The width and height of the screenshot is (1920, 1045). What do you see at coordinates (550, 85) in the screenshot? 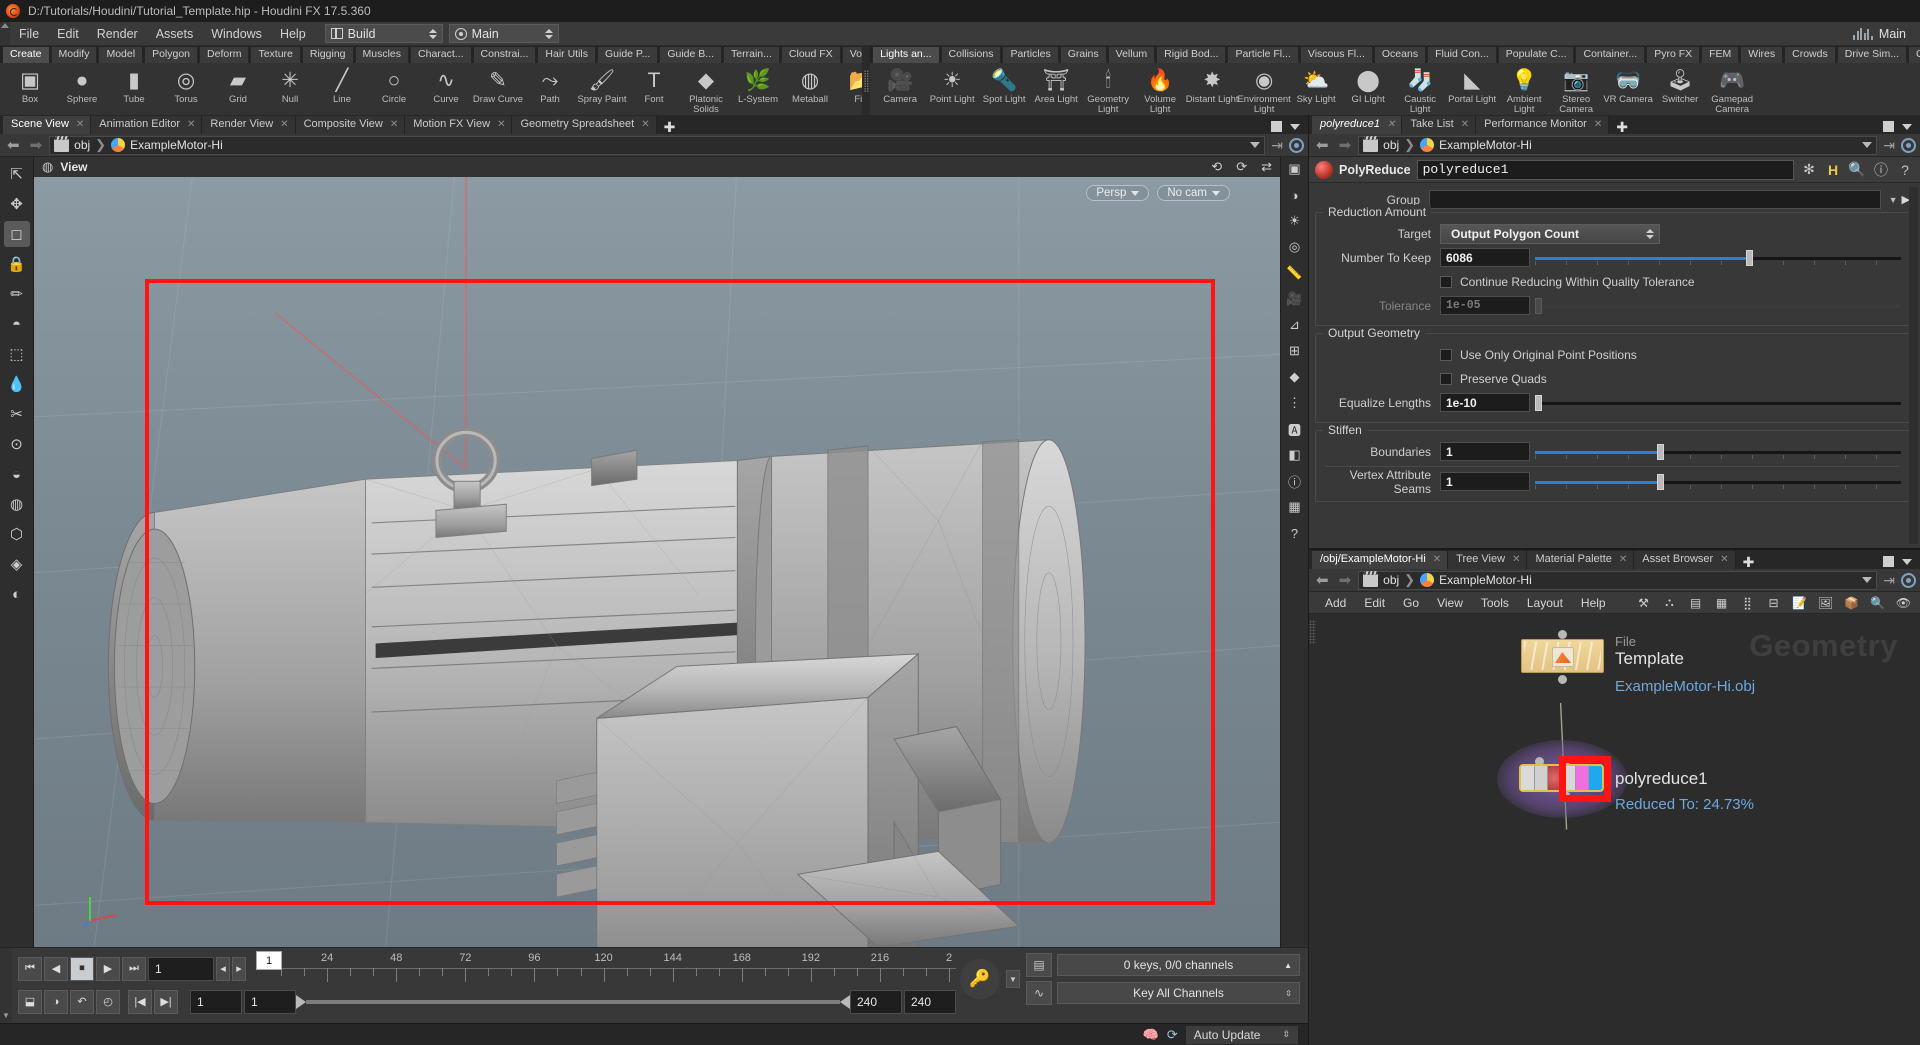
I see `shelf-item-path: ⤳ Path` at bounding box center [550, 85].